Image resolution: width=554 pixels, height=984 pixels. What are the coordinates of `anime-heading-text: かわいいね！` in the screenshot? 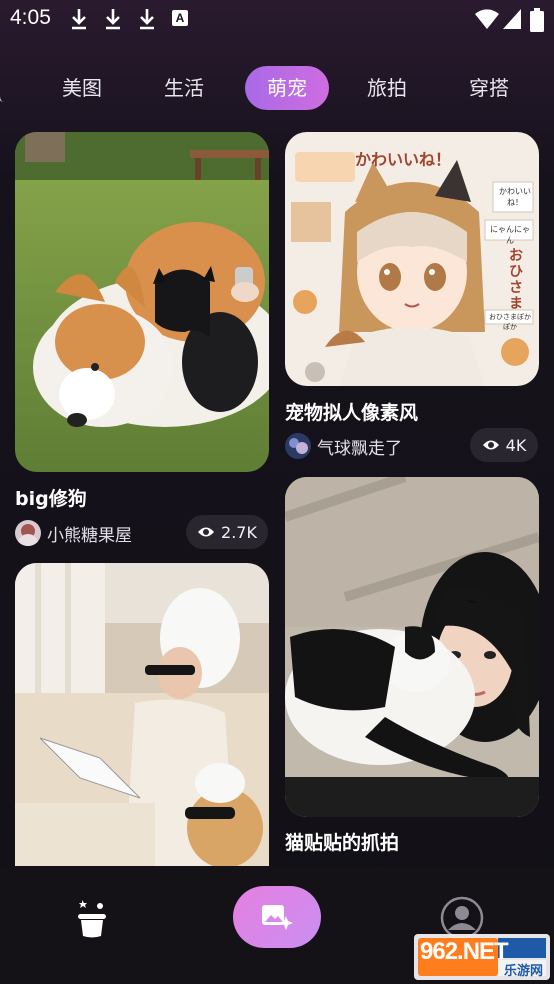 It's located at (403, 159).